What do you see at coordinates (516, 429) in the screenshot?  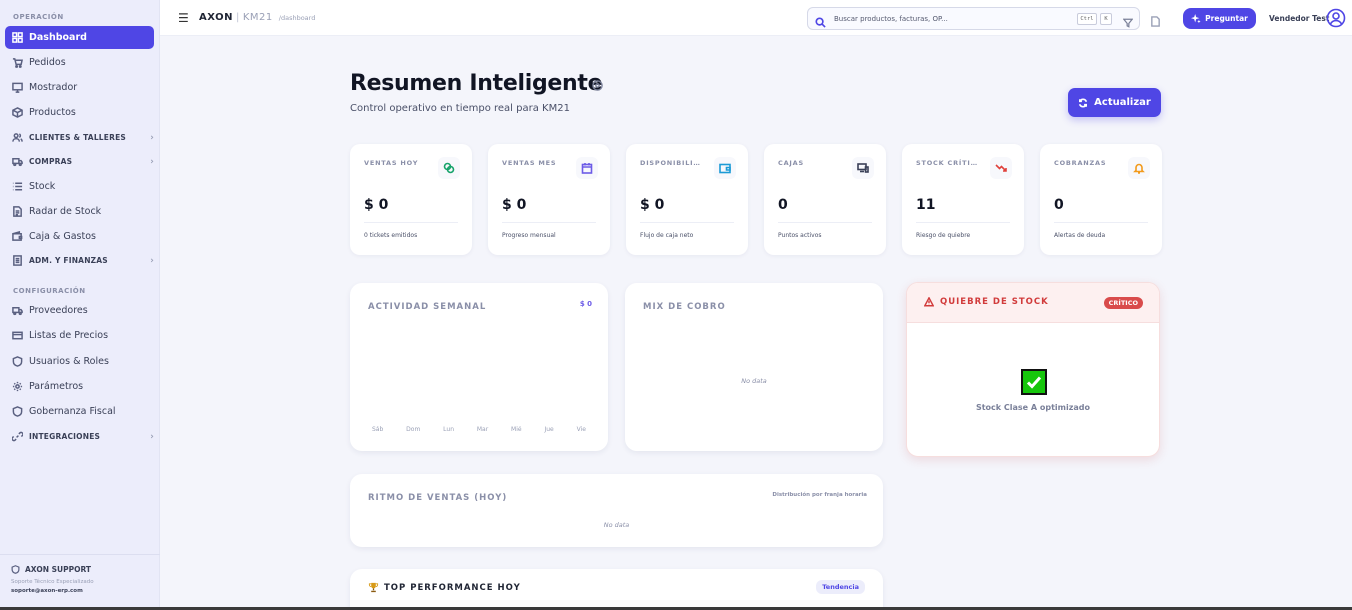 I see `weekday-label: Mié` at bounding box center [516, 429].